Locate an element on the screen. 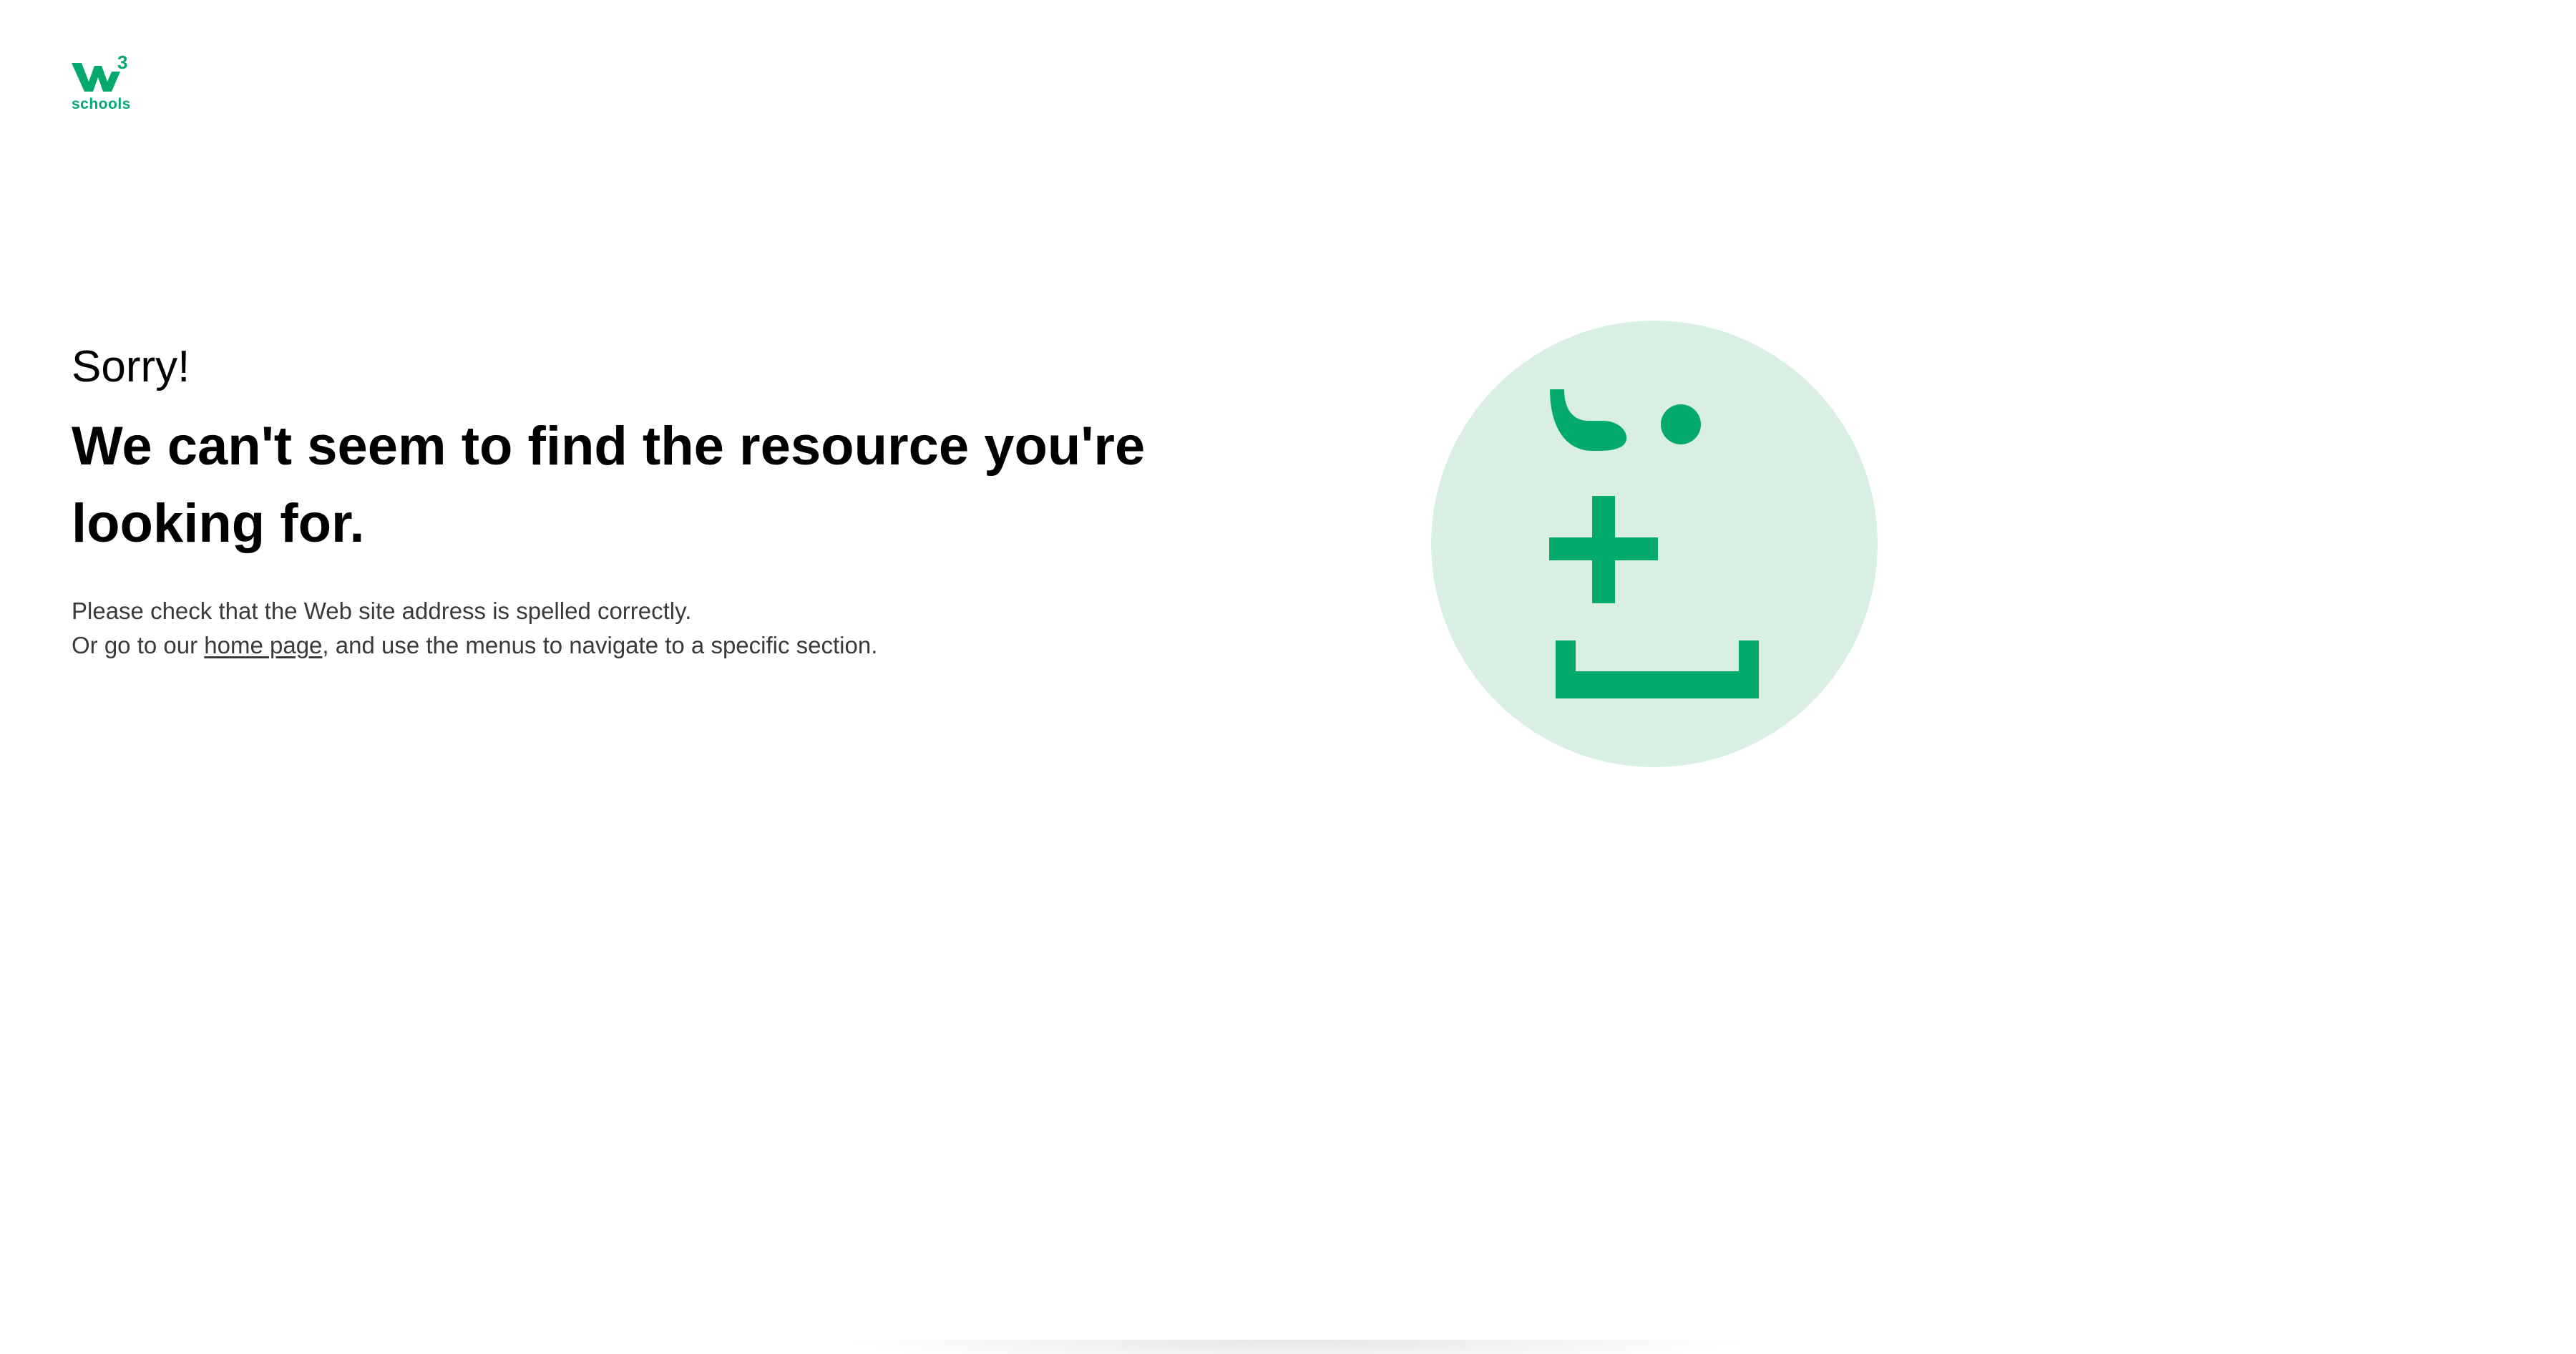  logo-superscript: 3 is located at coordinates (122, 63).